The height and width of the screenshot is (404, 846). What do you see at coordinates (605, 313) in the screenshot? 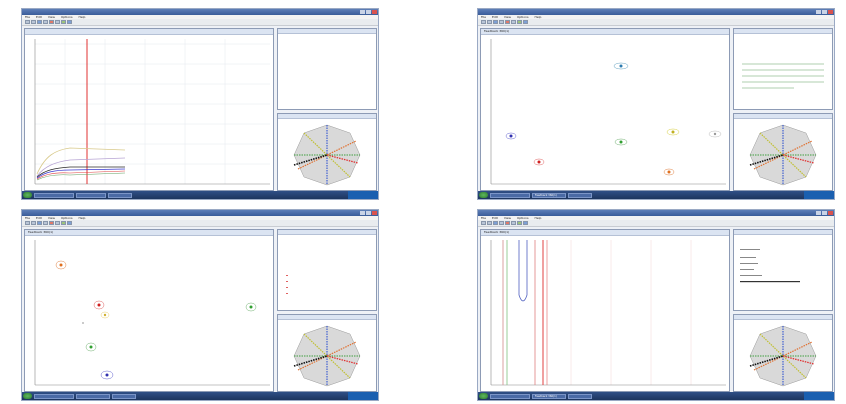
I see `trace-plot` at bounding box center [605, 313].